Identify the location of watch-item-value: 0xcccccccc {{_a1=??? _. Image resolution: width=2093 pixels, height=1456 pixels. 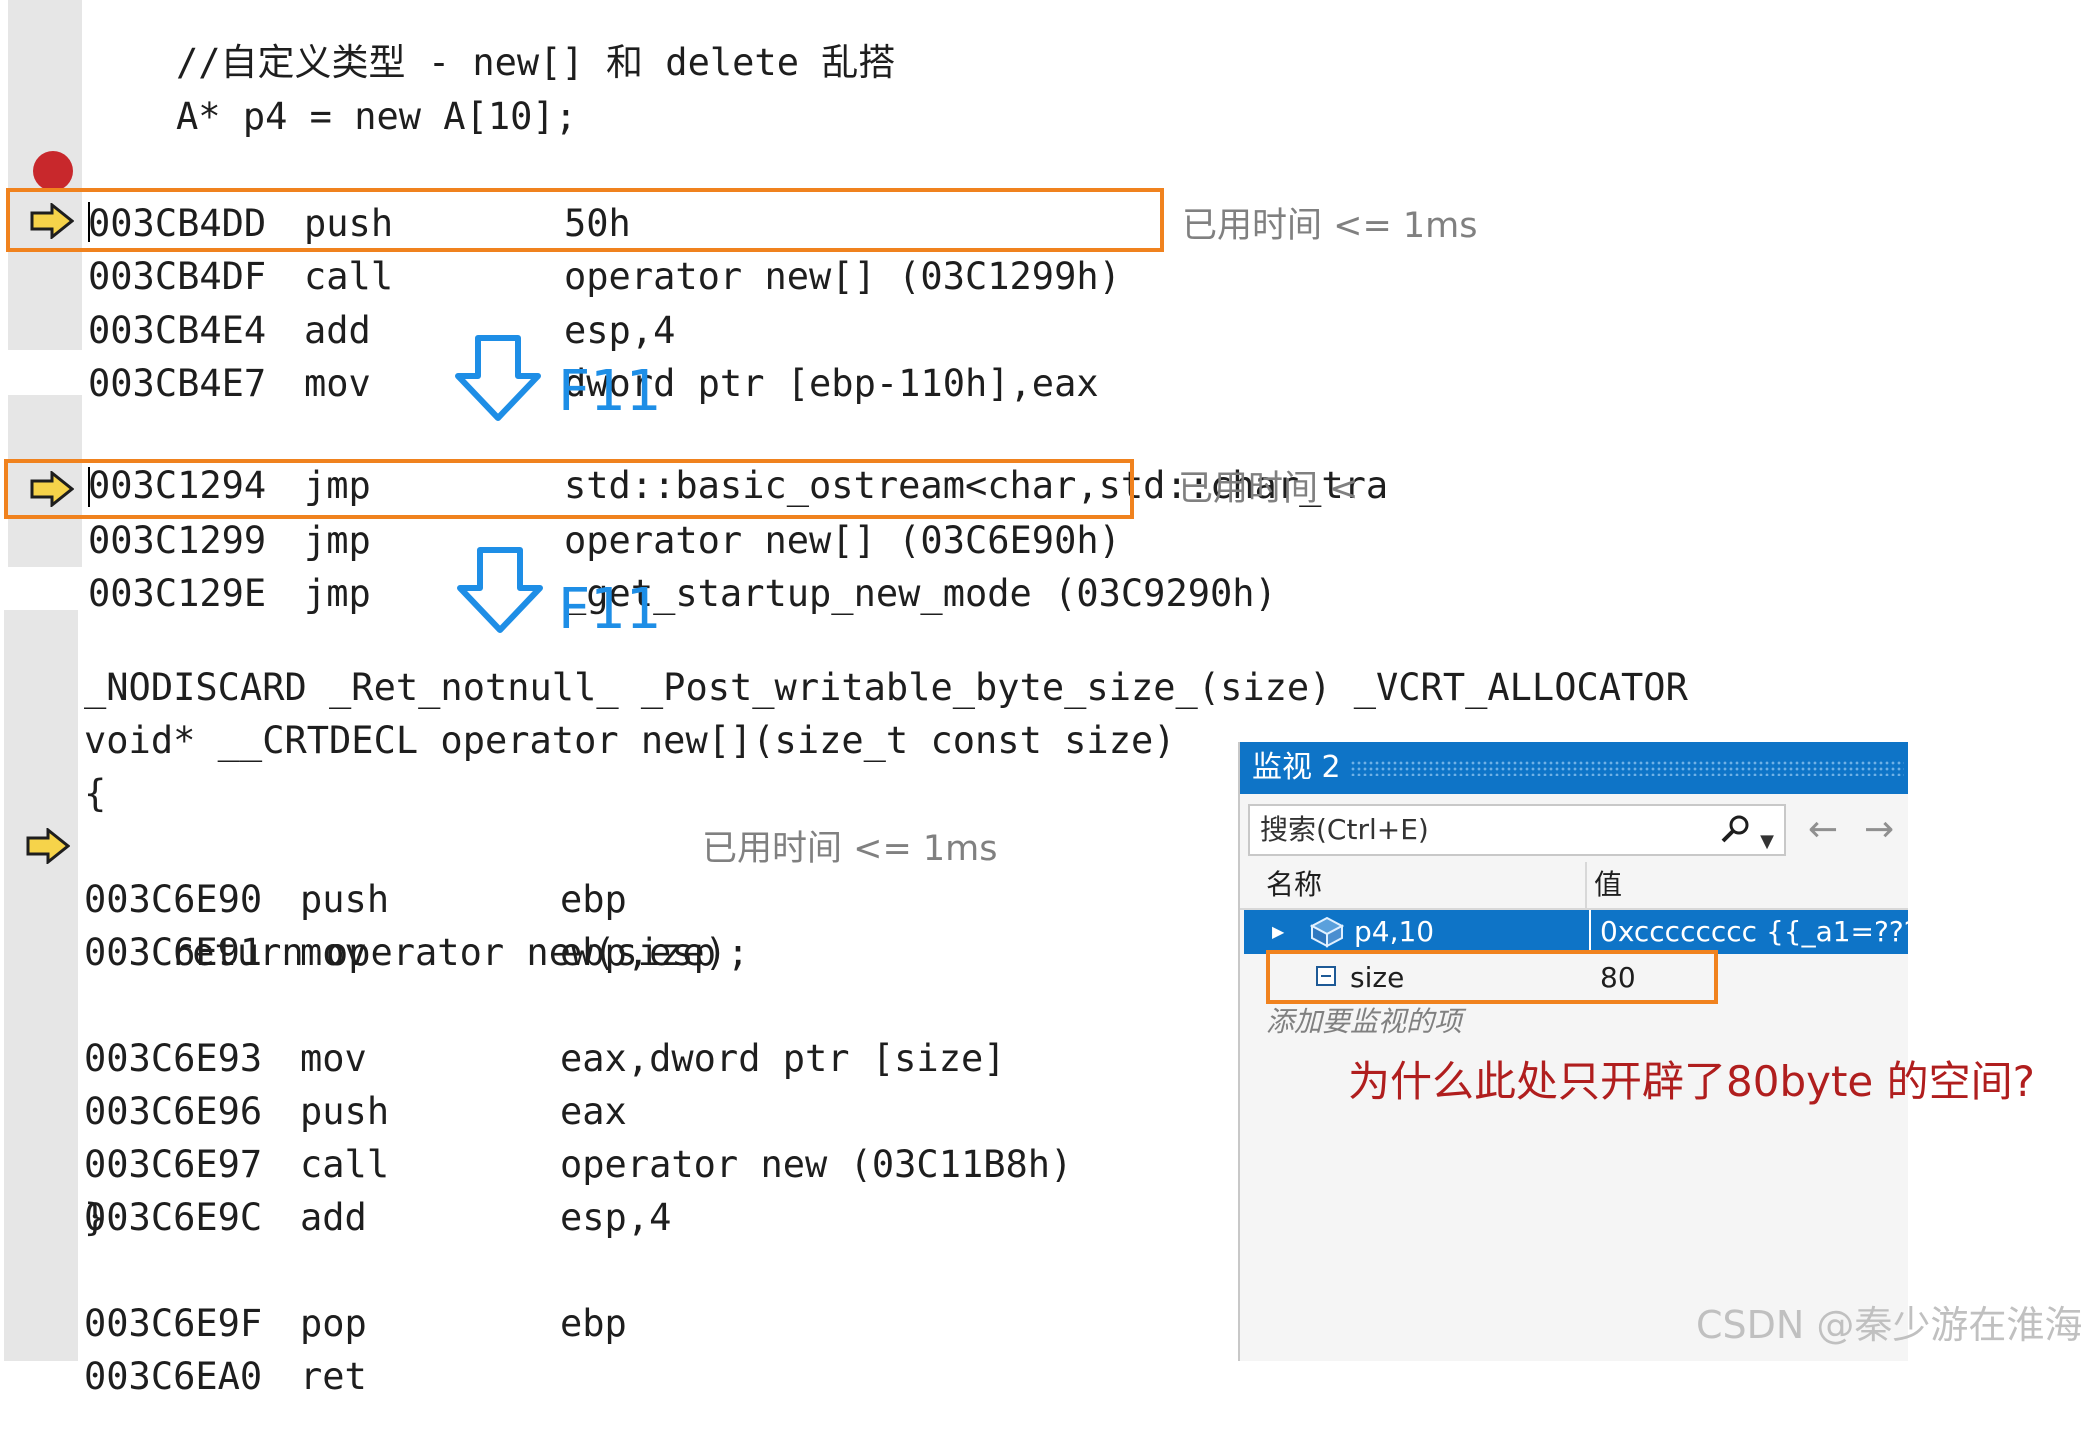
(1771, 931).